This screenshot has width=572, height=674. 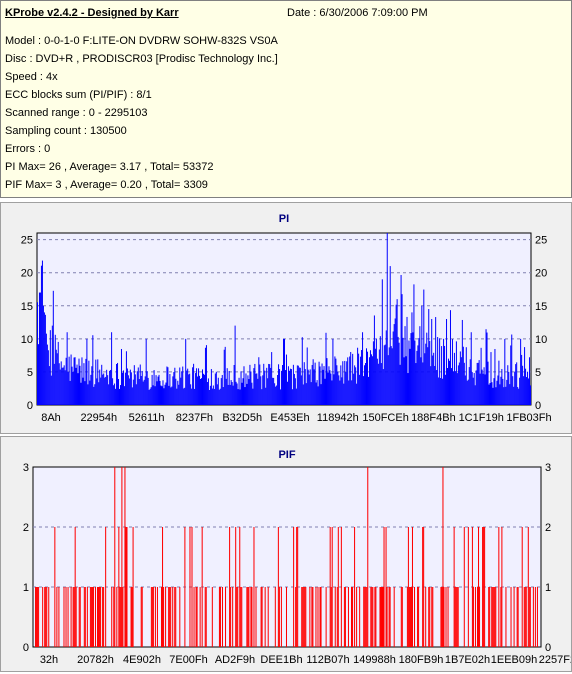 I want to click on pi-chart-title: PI, so click(x=284, y=219).